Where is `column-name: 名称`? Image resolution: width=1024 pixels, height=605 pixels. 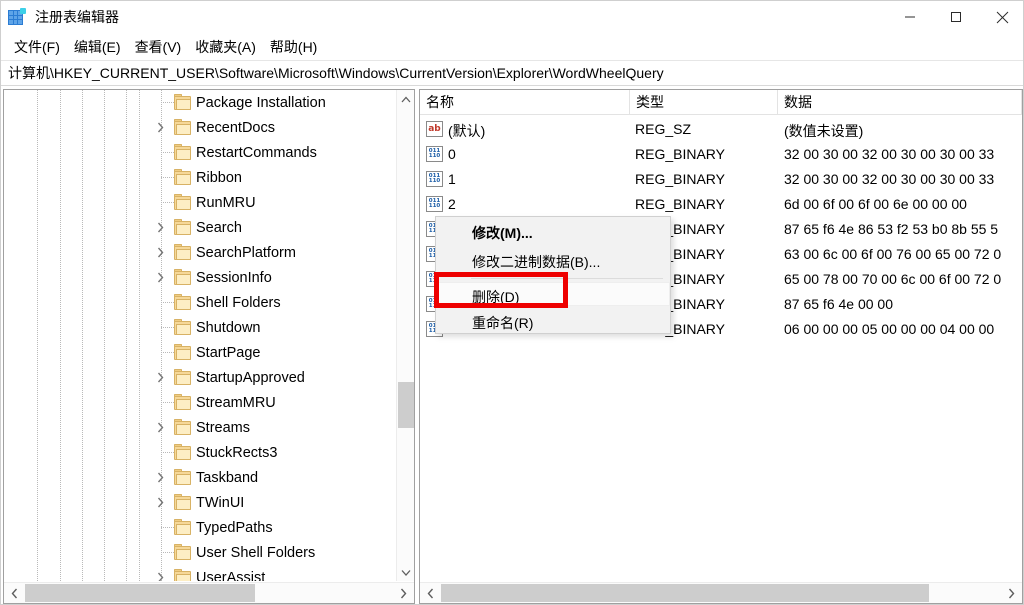 column-name: 名称 is located at coordinates (525, 102).